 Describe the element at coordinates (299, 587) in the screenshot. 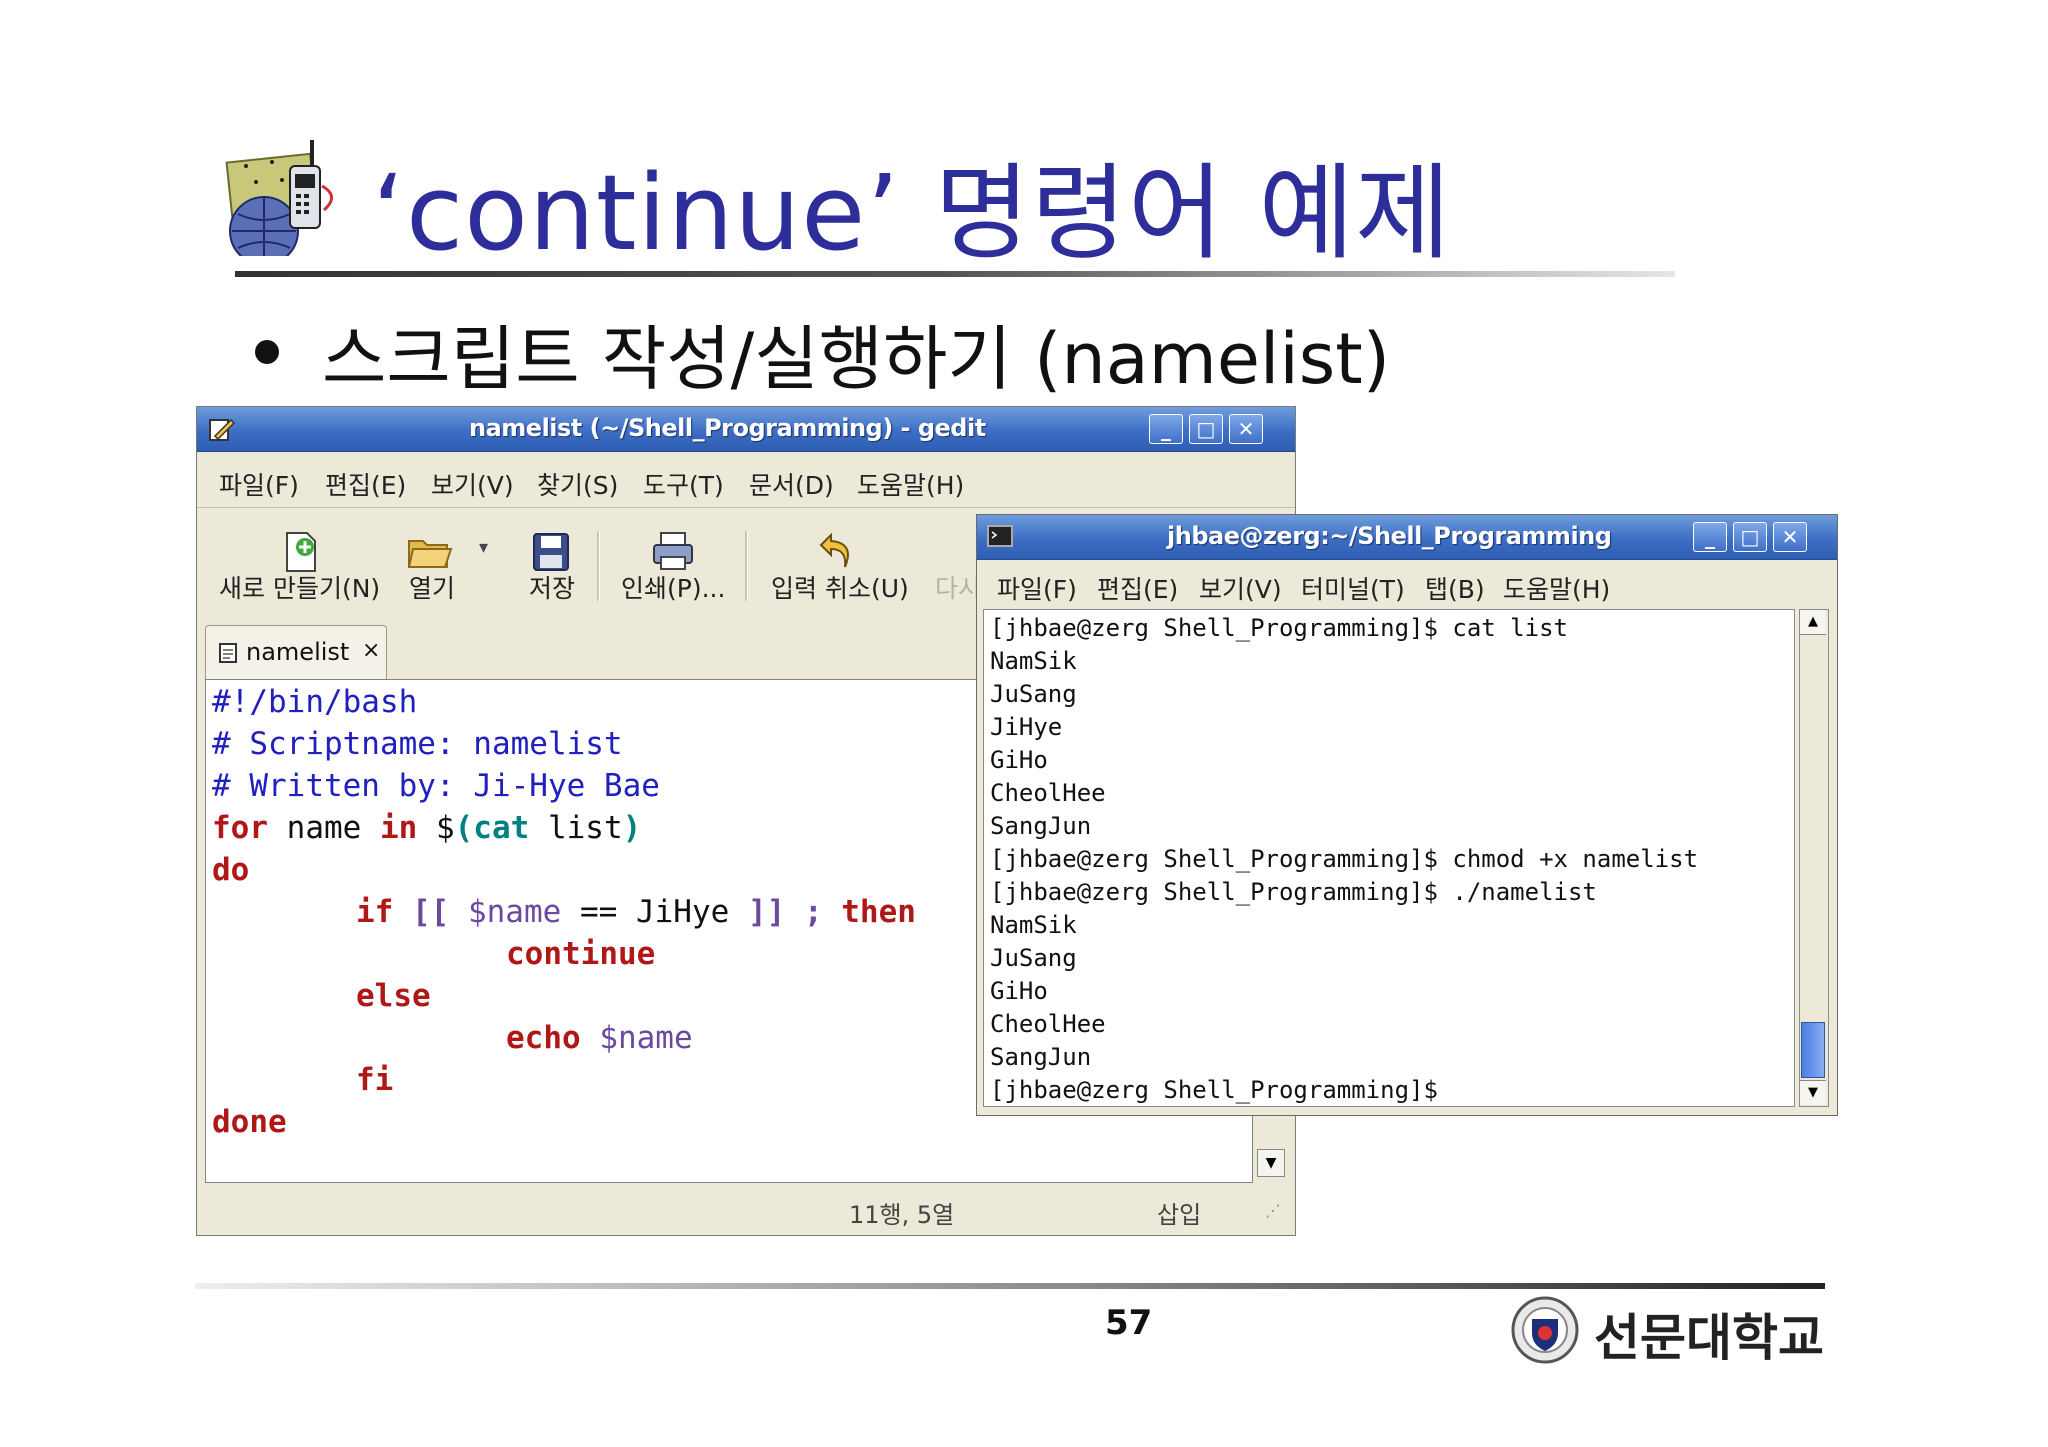

I see `new-button: 새로 만들기(N)` at that location.